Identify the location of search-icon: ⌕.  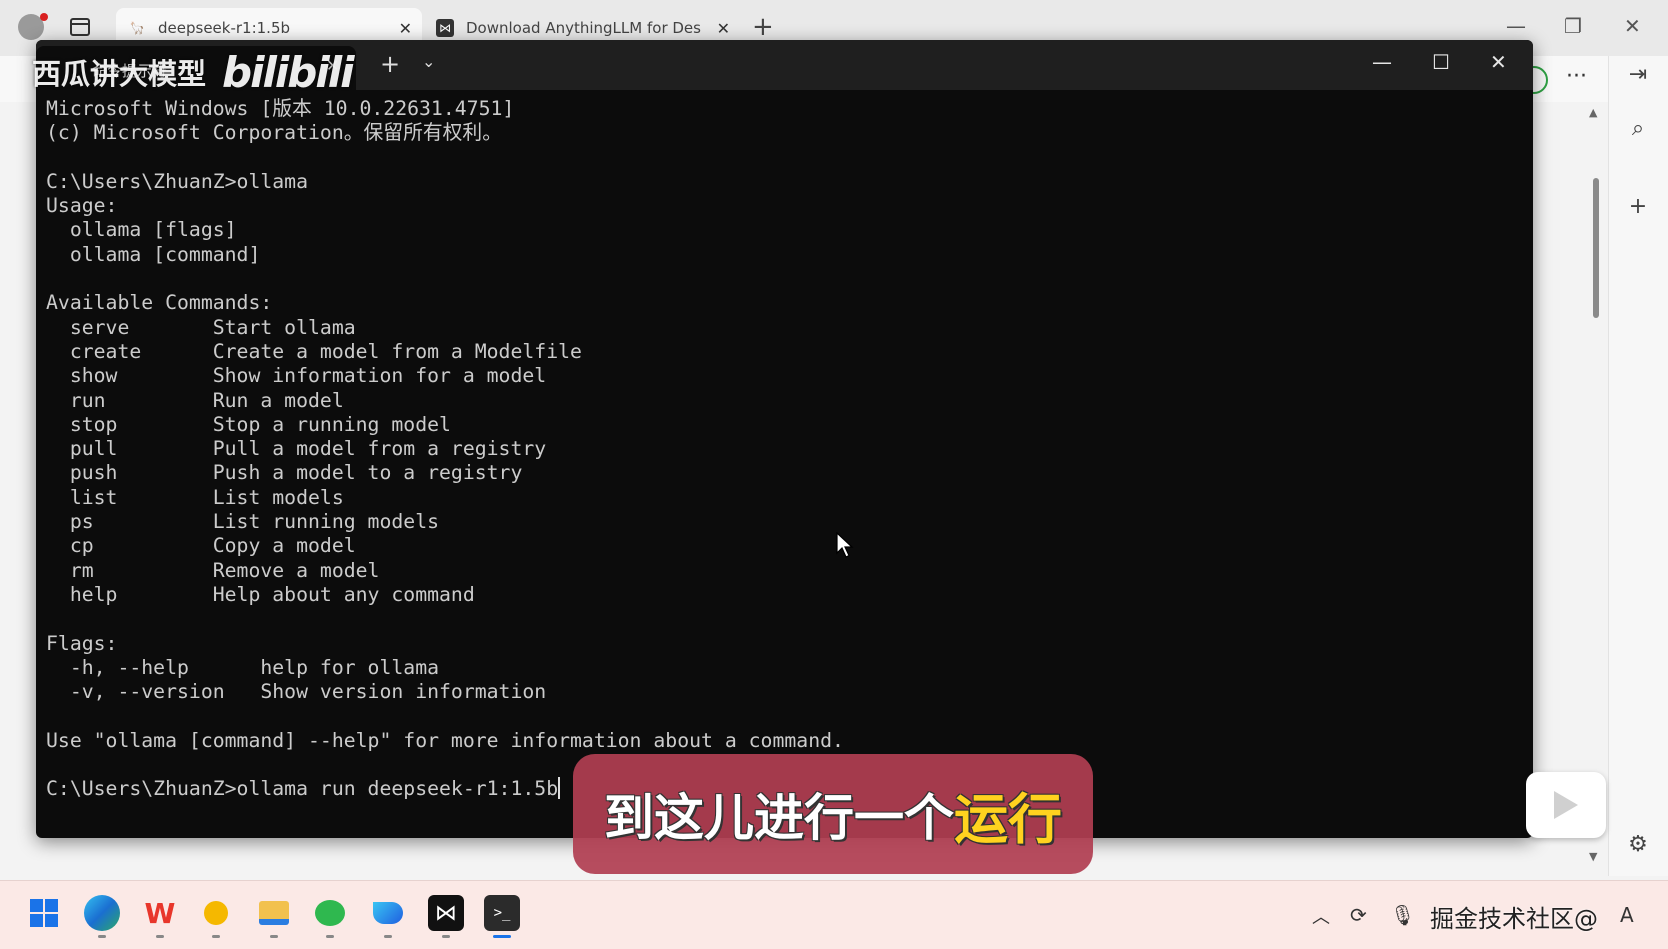
(1638, 128).